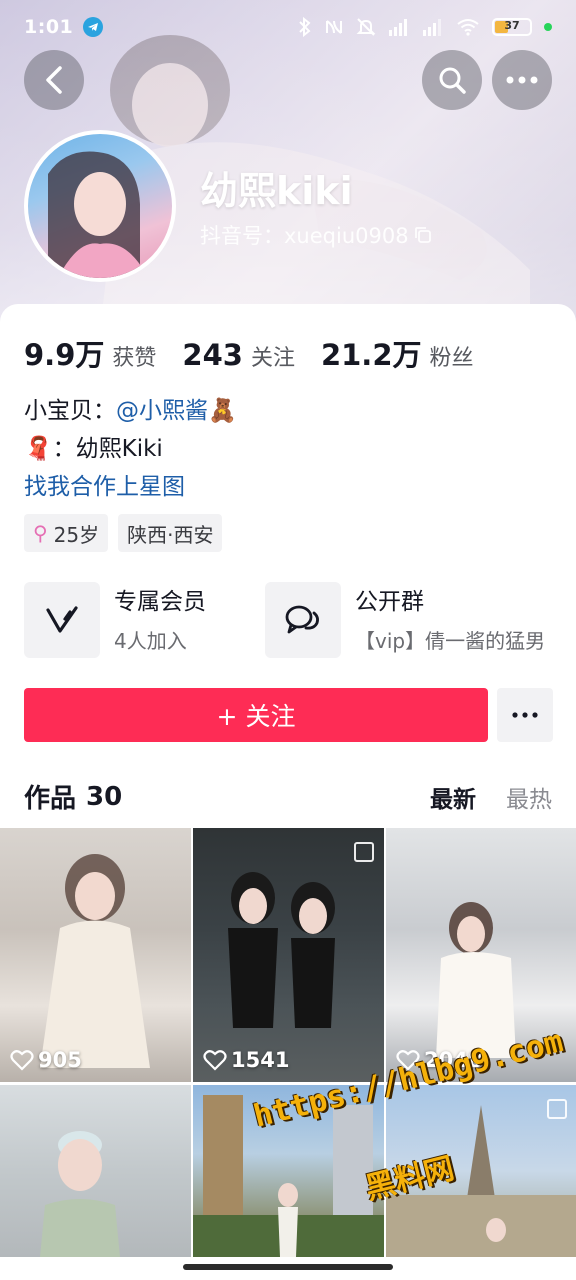 The image size is (576, 1280). I want to click on bio-line: 🧣 ：幼熙Kiki, so click(130, 449).